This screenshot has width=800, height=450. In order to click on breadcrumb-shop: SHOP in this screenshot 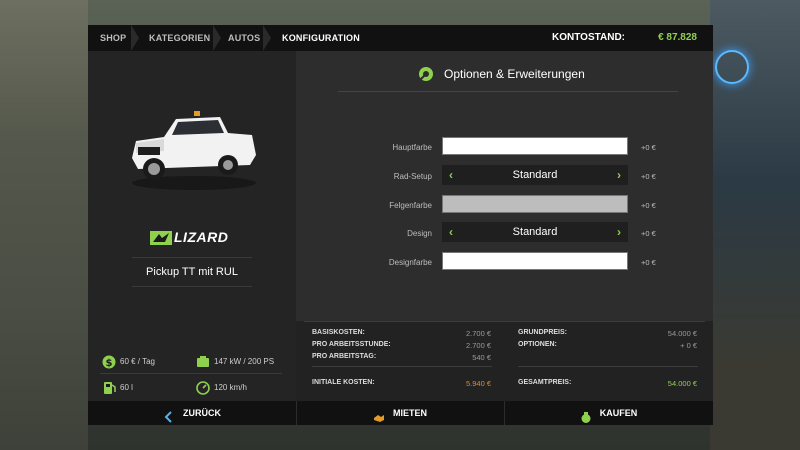, I will do `click(113, 38)`.